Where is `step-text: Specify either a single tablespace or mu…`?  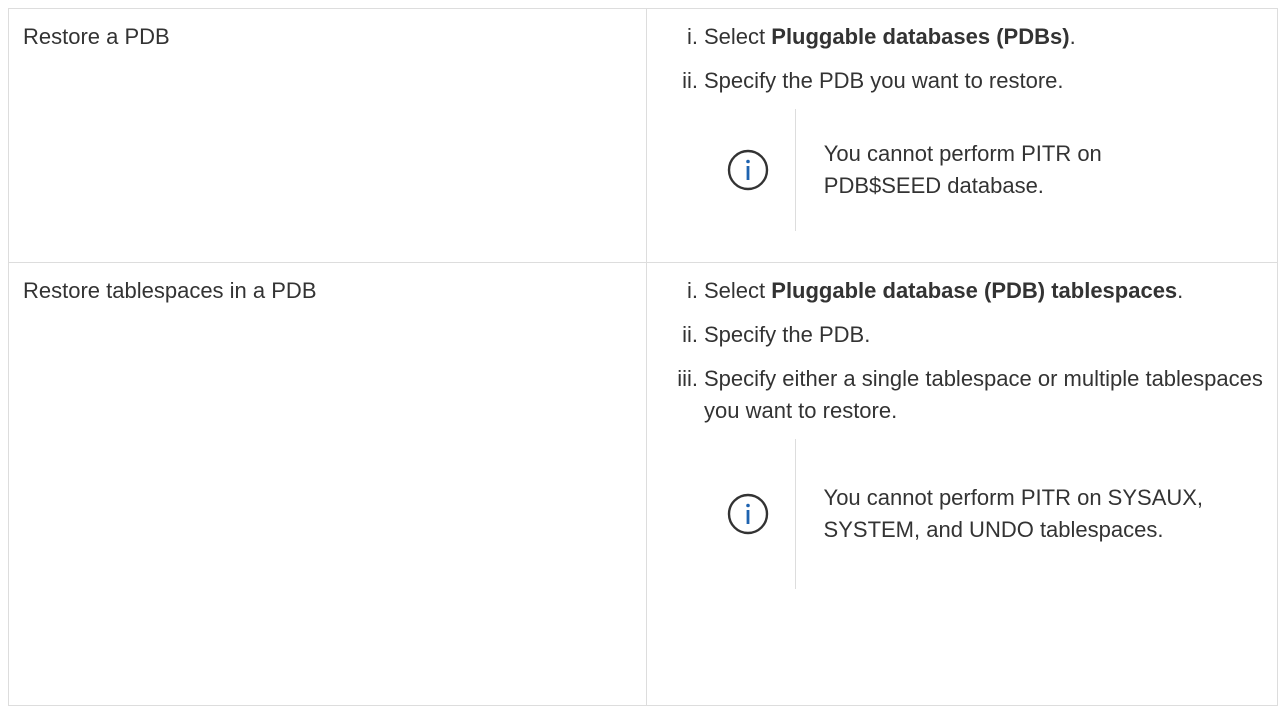 step-text: Specify either a single tablespace or mu… is located at coordinates (983, 394).